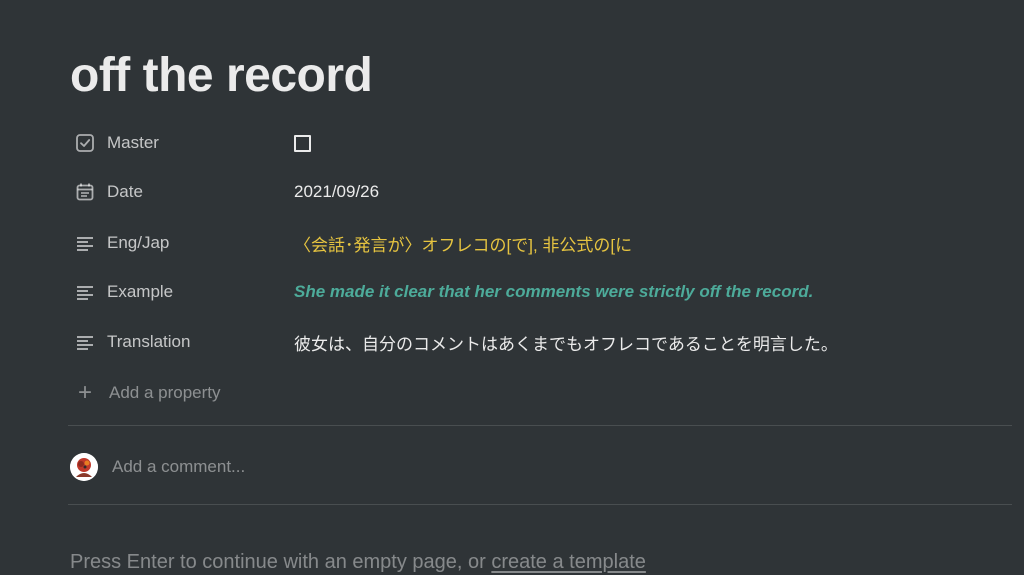 Image resolution: width=1024 pixels, height=575 pixels. Describe the element at coordinates (85, 192) in the screenshot. I see `calendar-icon` at that location.